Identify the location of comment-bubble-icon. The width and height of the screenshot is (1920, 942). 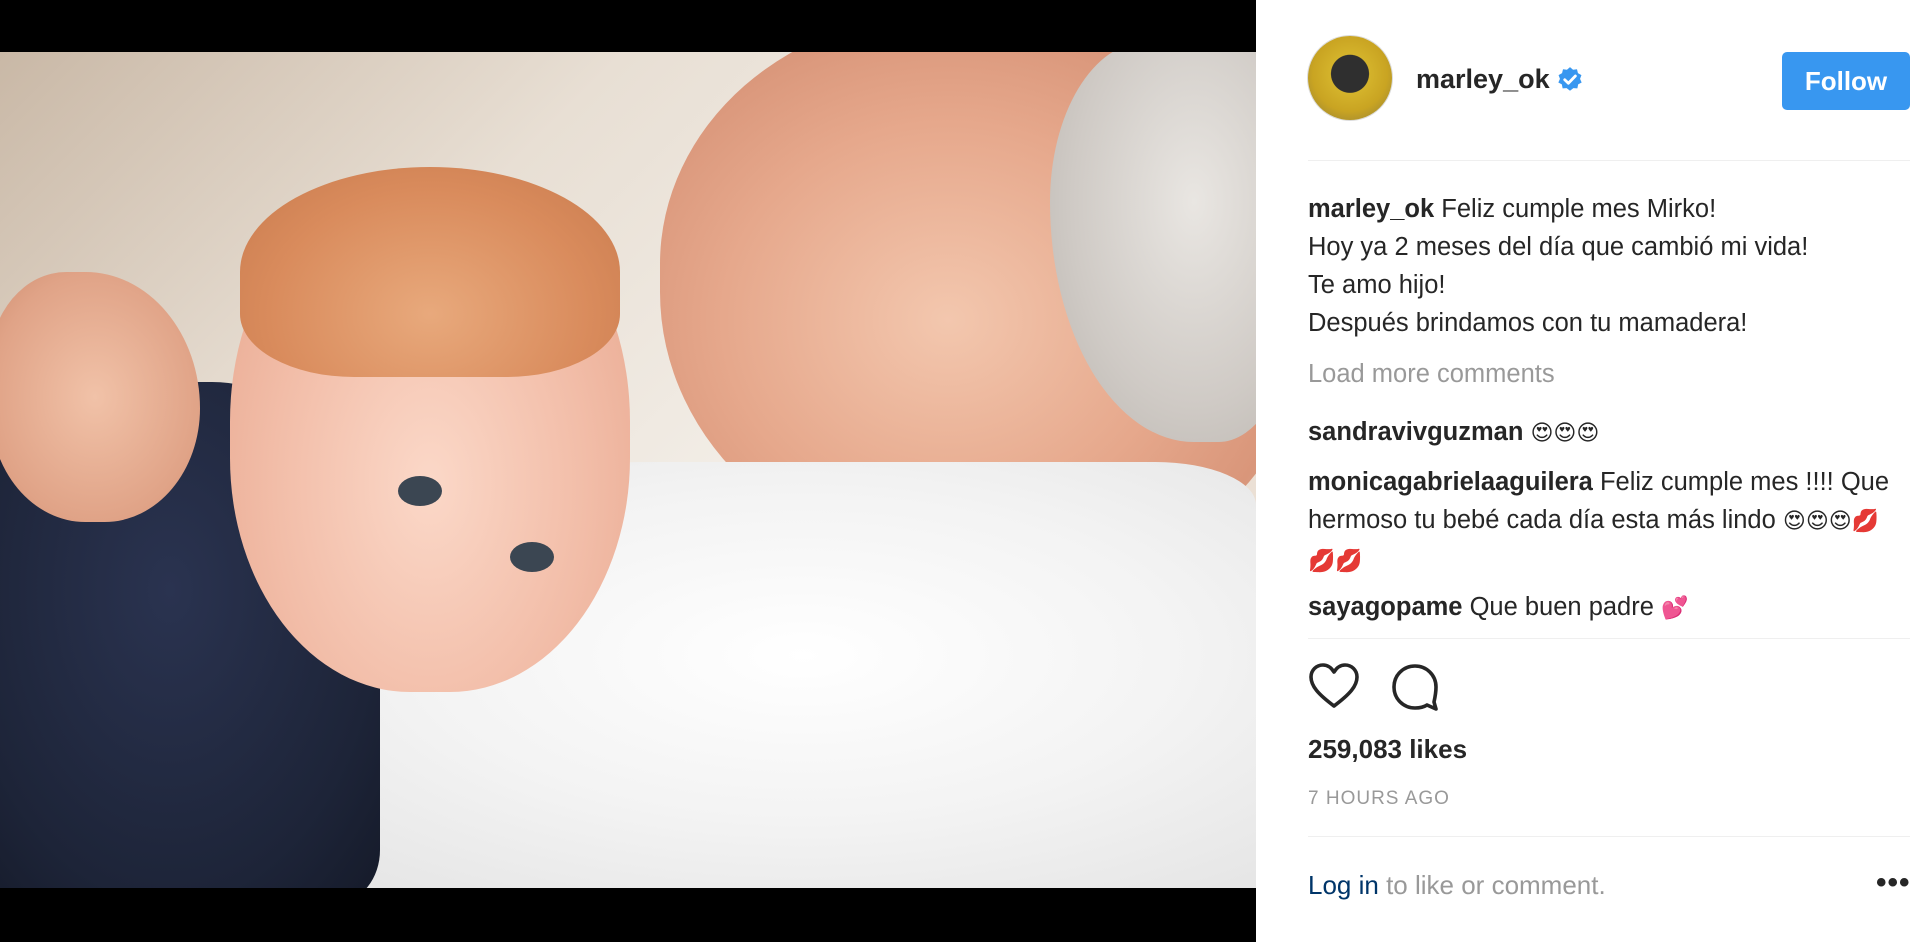
(1415, 687).